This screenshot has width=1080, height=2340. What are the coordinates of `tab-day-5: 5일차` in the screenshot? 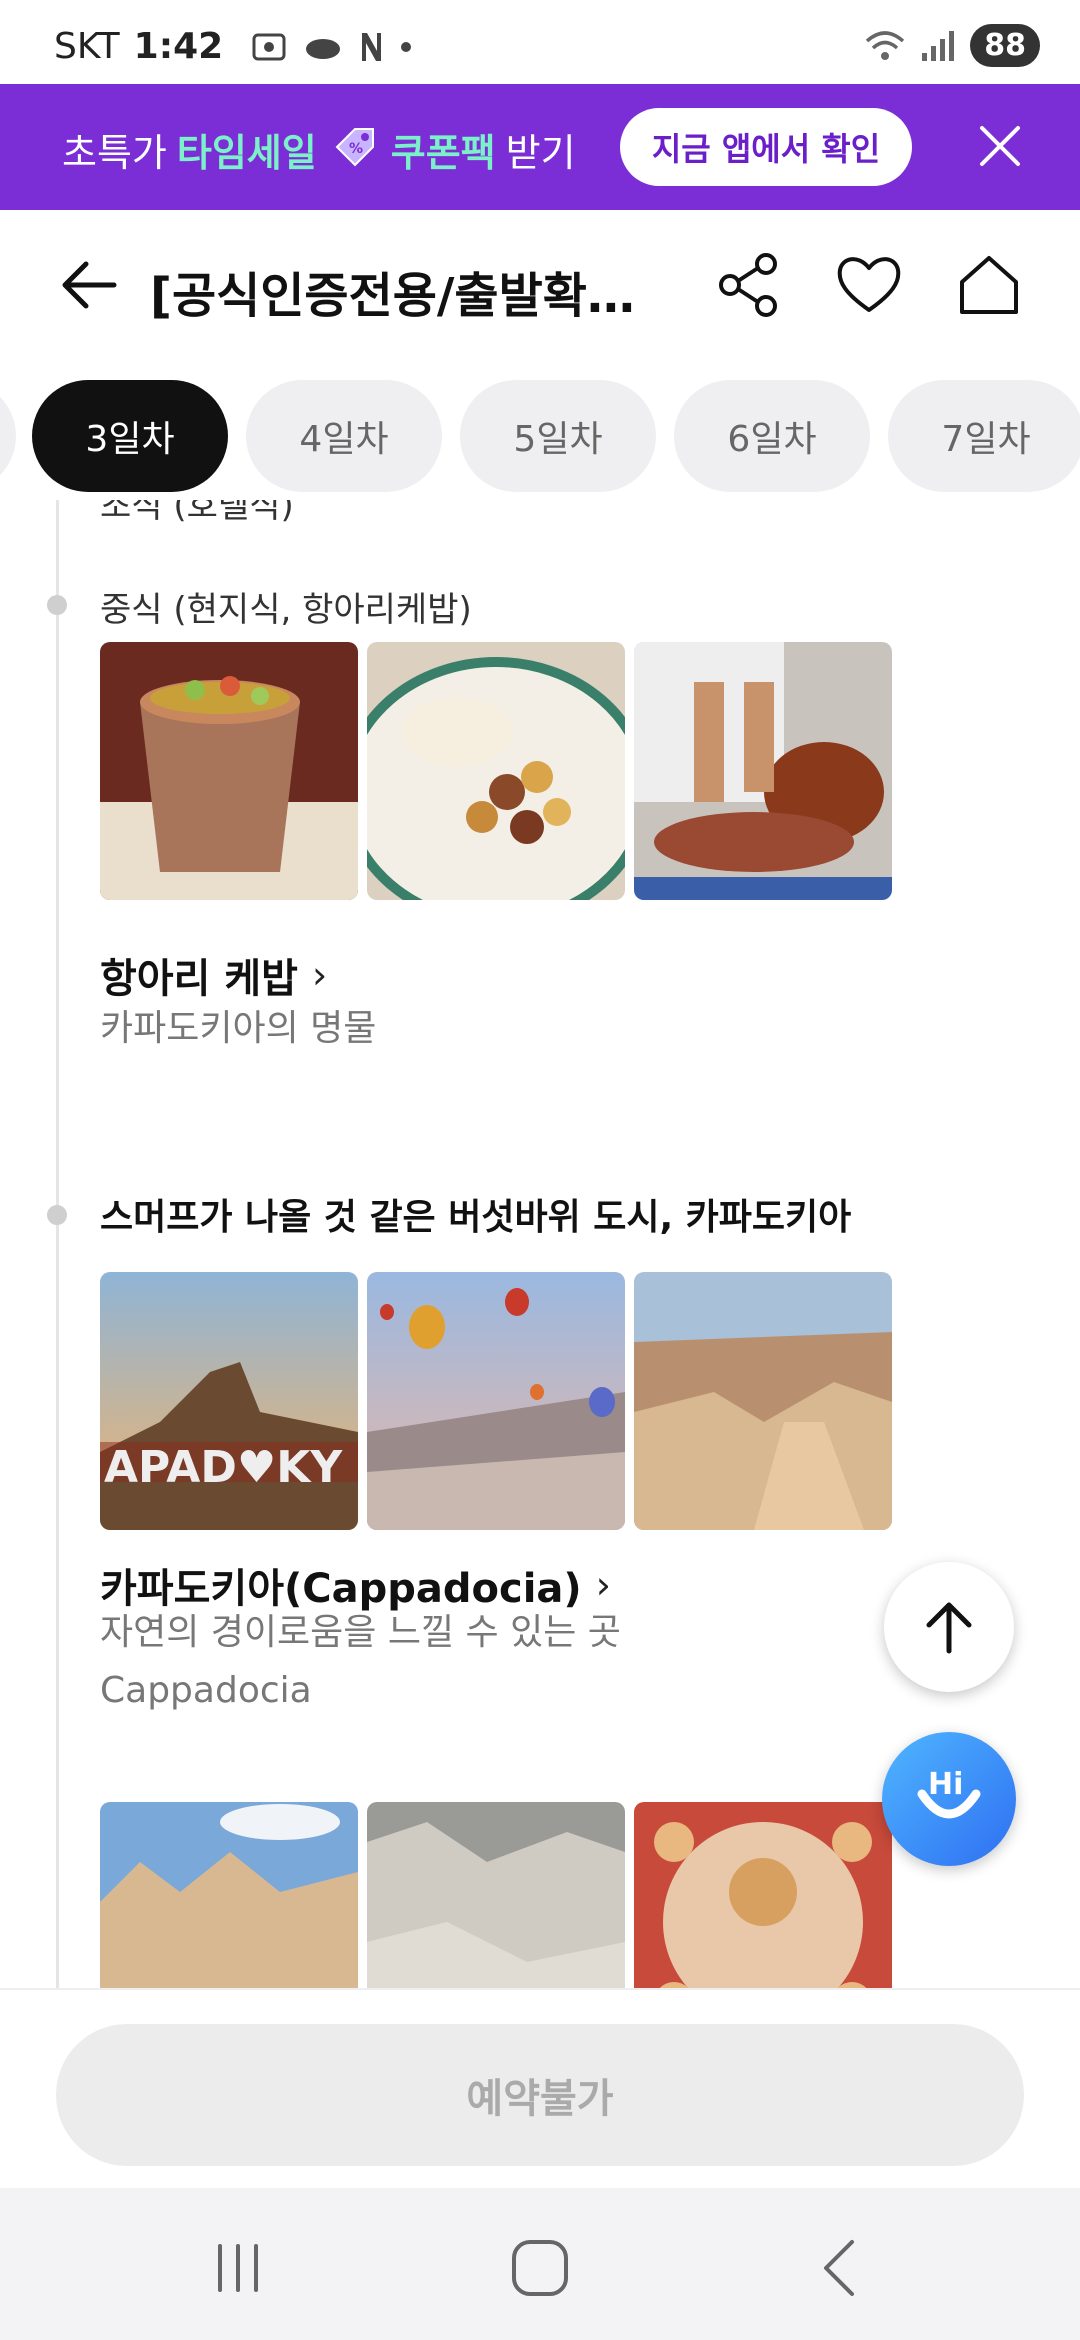 It's located at (558, 436).